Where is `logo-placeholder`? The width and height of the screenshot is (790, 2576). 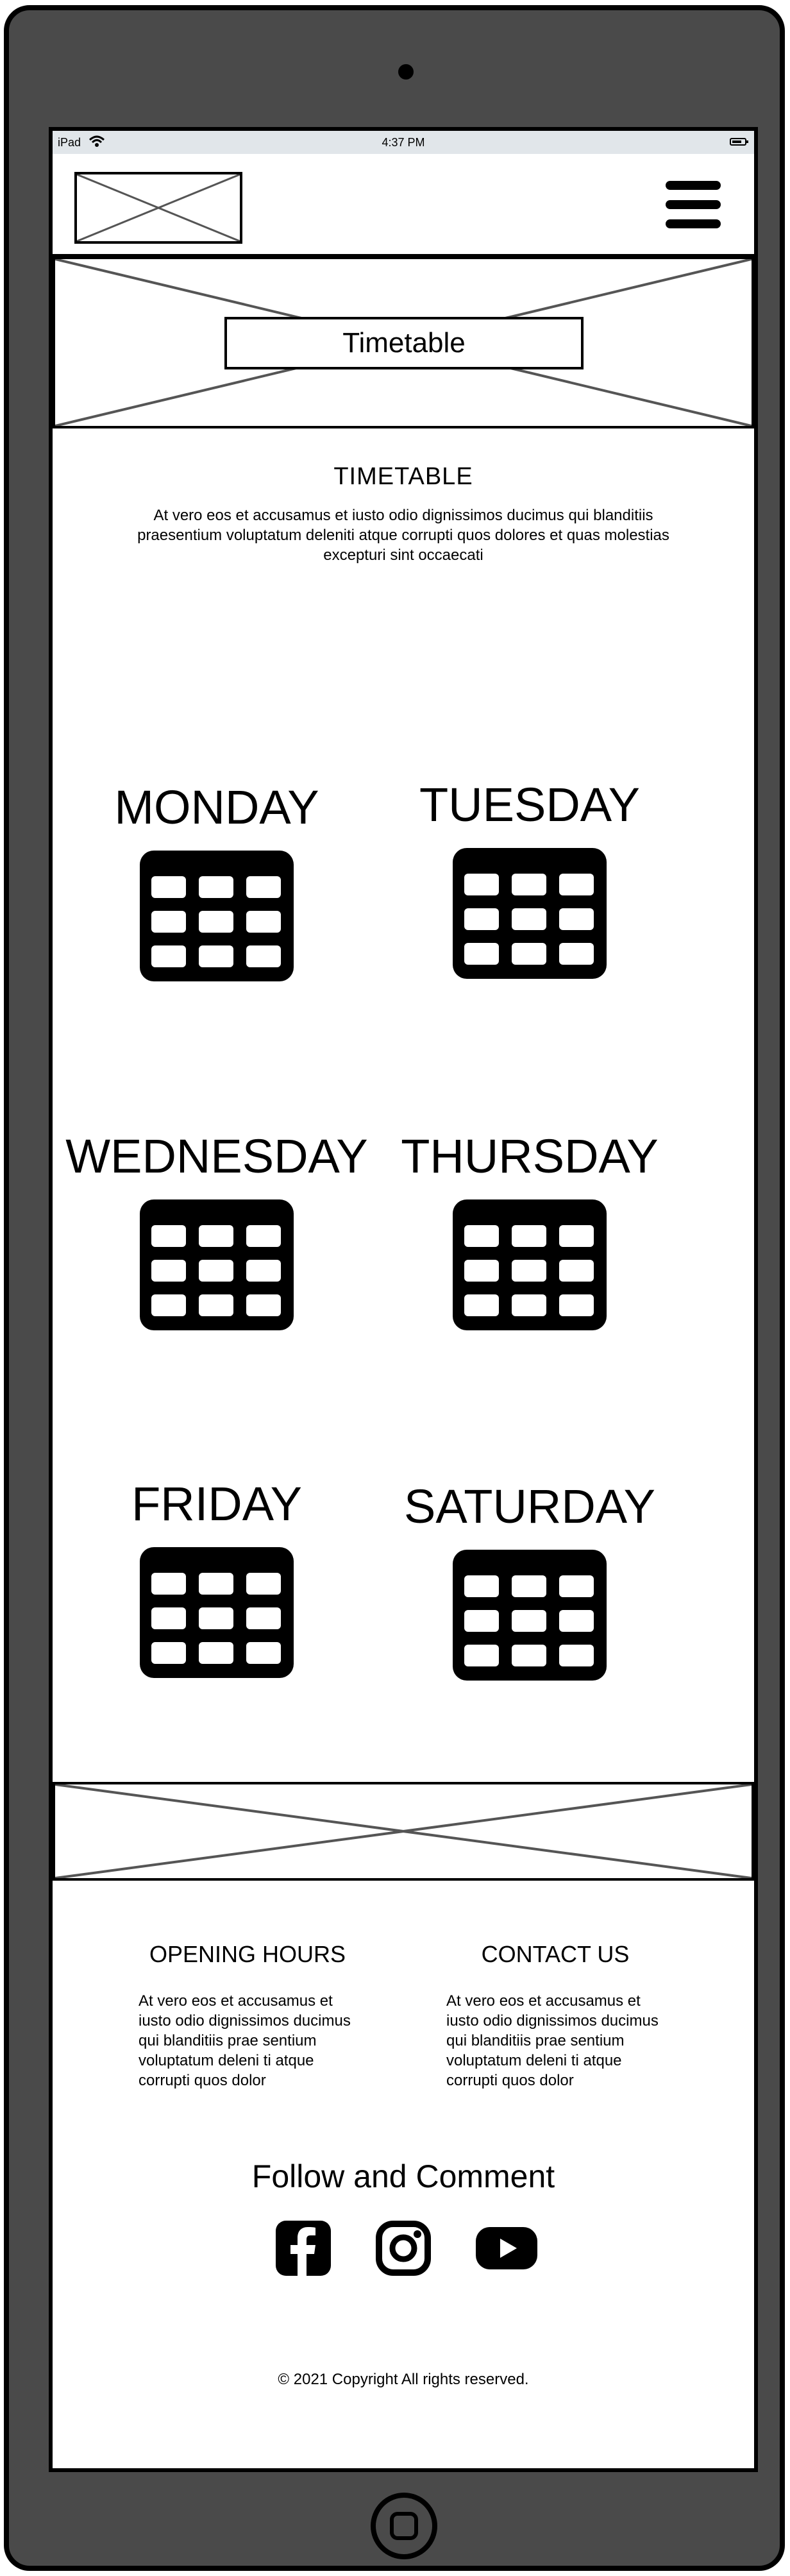
logo-placeholder is located at coordinates (158, 208).